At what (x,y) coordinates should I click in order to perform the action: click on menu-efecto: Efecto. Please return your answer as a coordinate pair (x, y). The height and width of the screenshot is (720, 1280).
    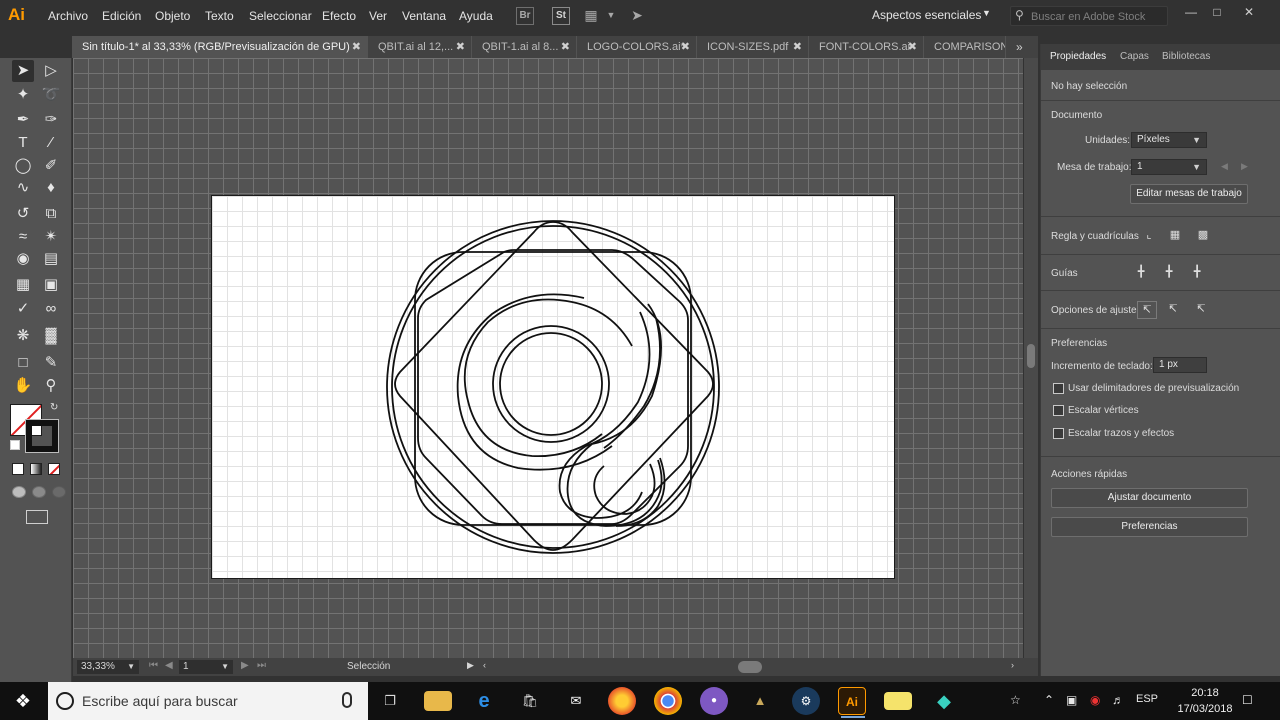
    Looking at the image, I should click on (339, 16).